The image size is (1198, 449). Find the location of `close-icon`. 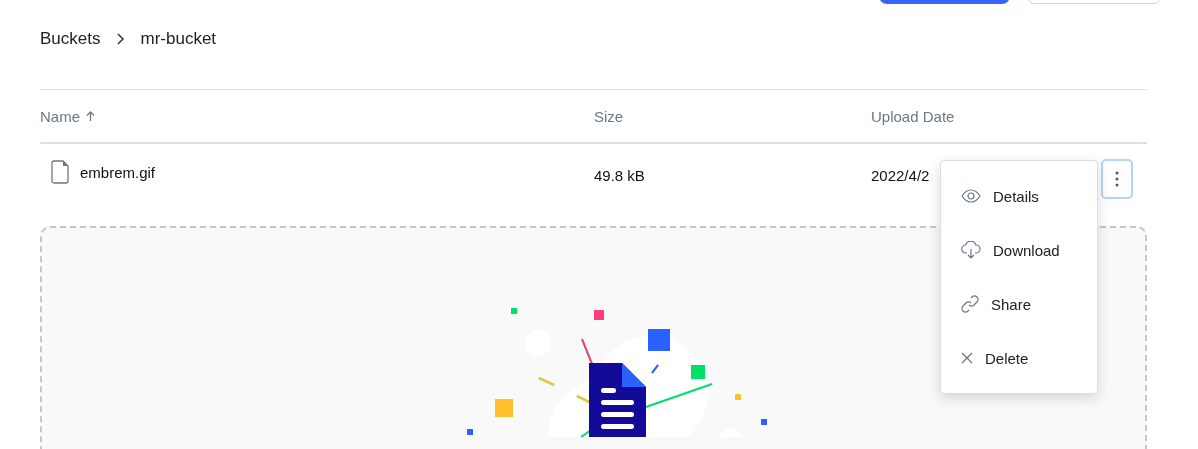

close-icon is located at coordinates (967, 358).